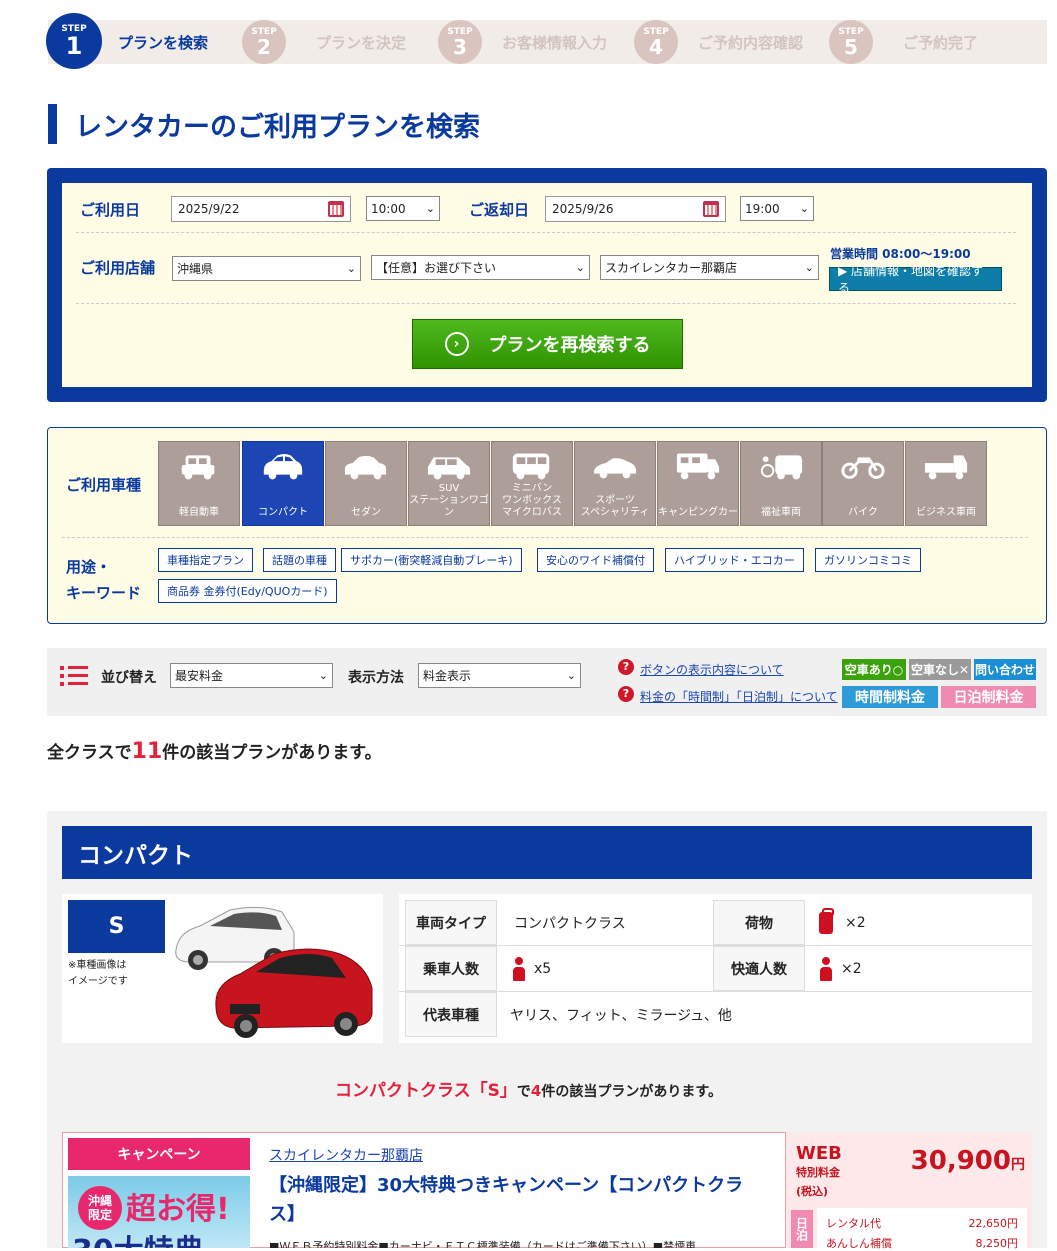 The width and height of the screenshot is (1057, 1251). What do you see at coordinates (403, 208) in the screenshot?
I see `use-time-select: 10:00 ⌄` at bounding box center [403, 208].